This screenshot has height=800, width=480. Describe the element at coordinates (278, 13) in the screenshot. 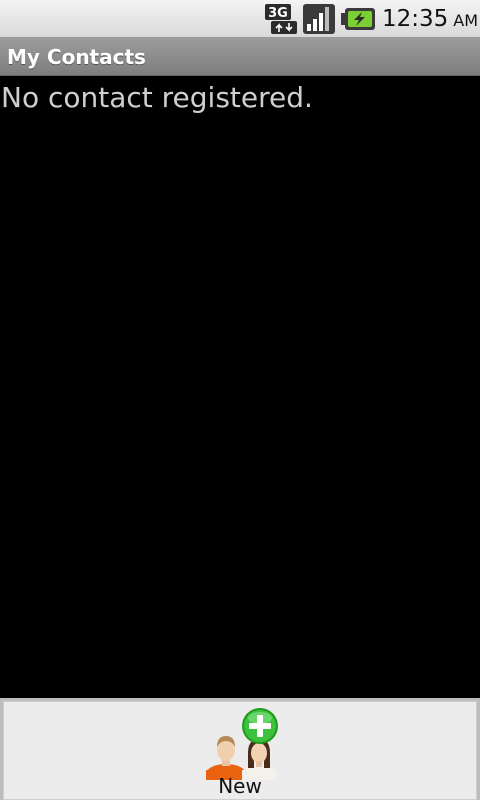

I see `svg-text: 3G` at that location.